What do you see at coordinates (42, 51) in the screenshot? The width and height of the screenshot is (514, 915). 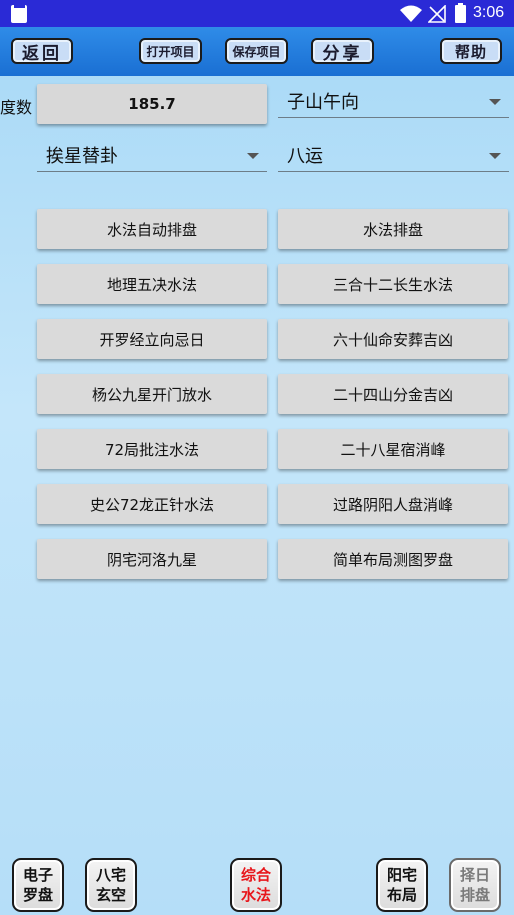 I see `back-button: 返回` at bounding box center [42, 51].